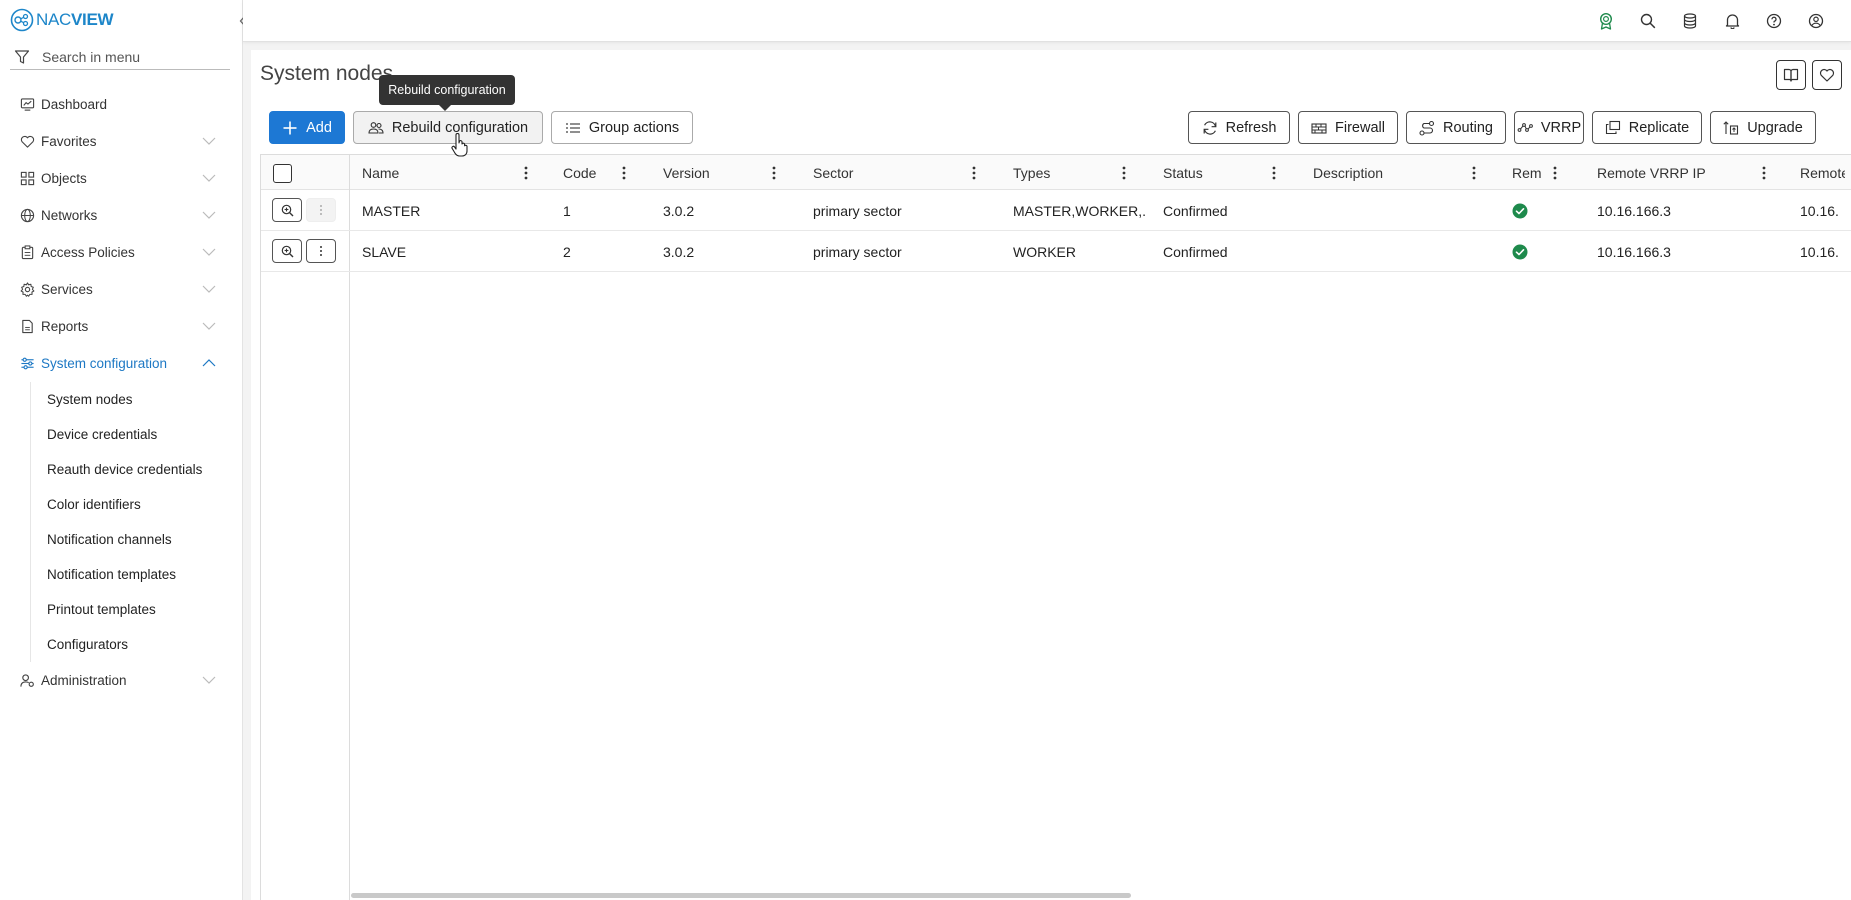 The height and width of the screenshot is (900, 1851). Describe the element at coordinates (1819, 251) in the screenshot. I see `cell-remote-extra: 10.16.` at that location.